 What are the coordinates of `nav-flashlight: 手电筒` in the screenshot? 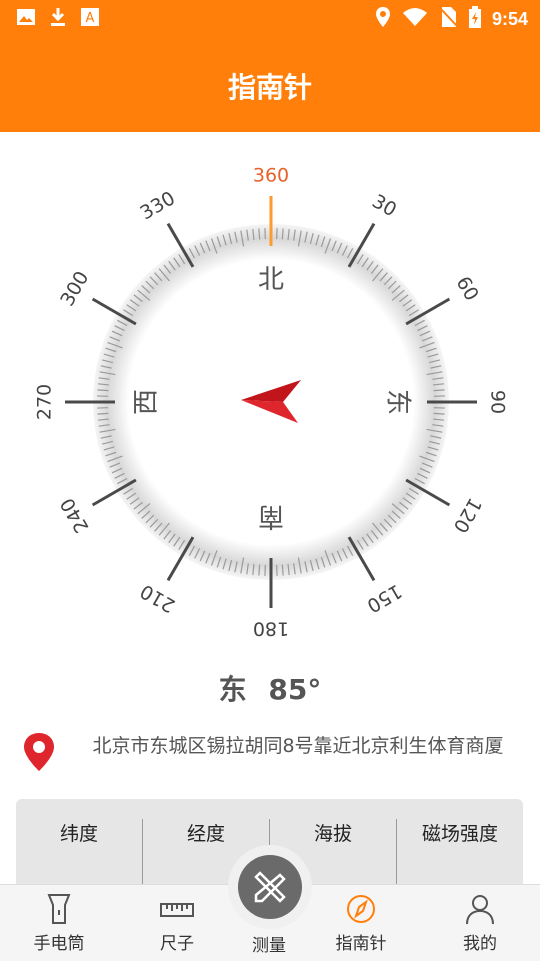 It's located at (59, 923).